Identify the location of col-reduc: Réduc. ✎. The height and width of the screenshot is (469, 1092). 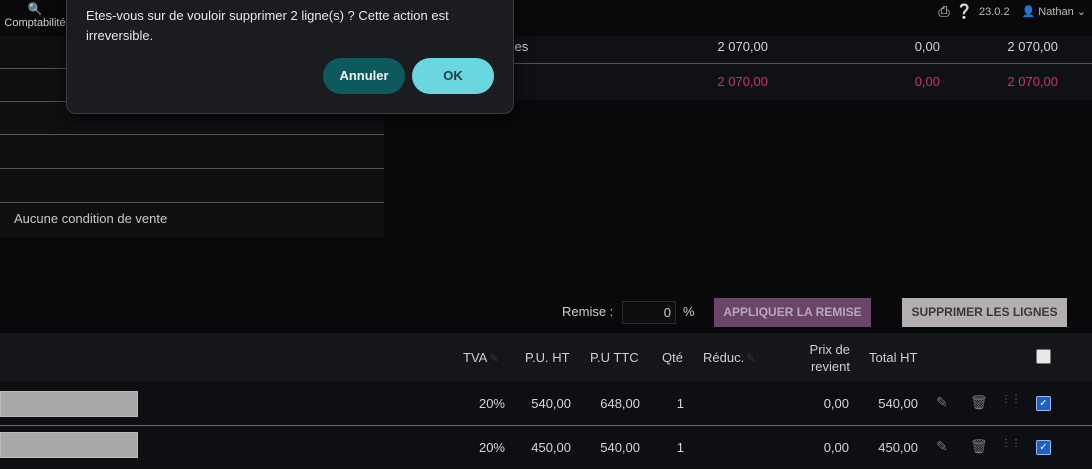
(729, 357).